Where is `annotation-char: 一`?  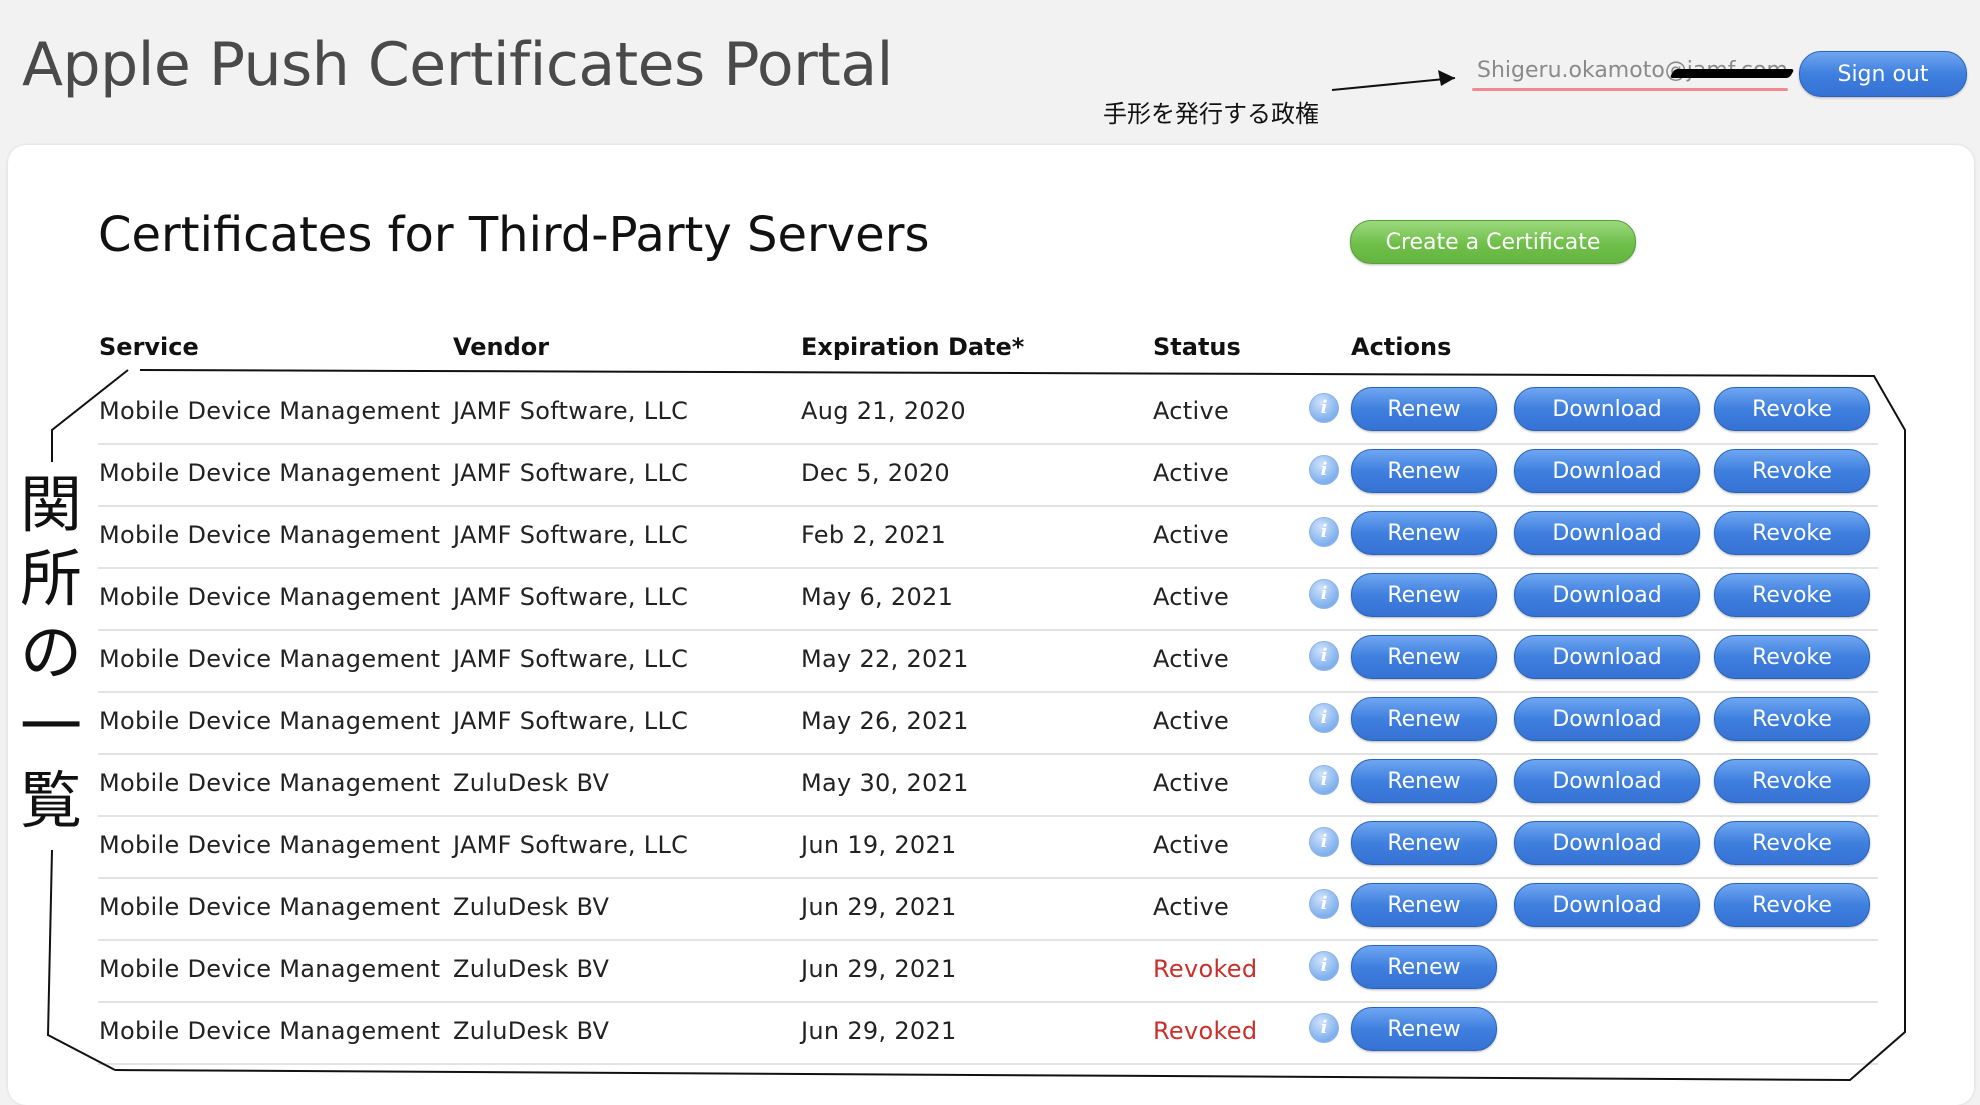
annotation-char: 一 is located at coordinates (50, 726).